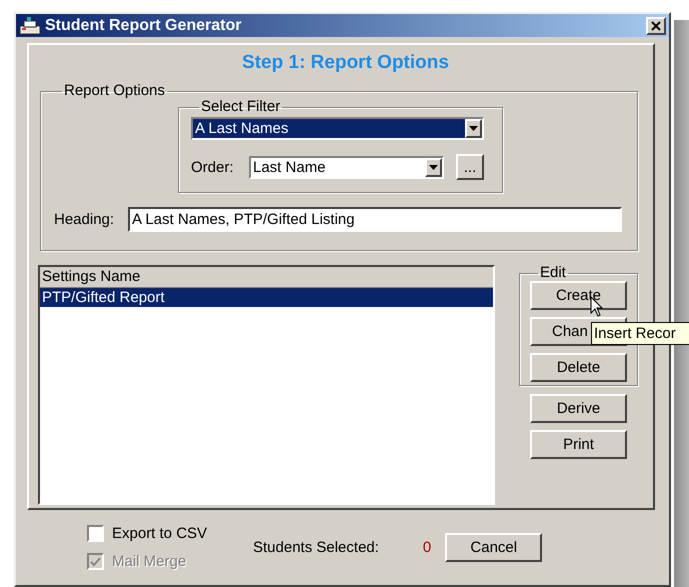  I want to click on checkbox, so click(95, 533).